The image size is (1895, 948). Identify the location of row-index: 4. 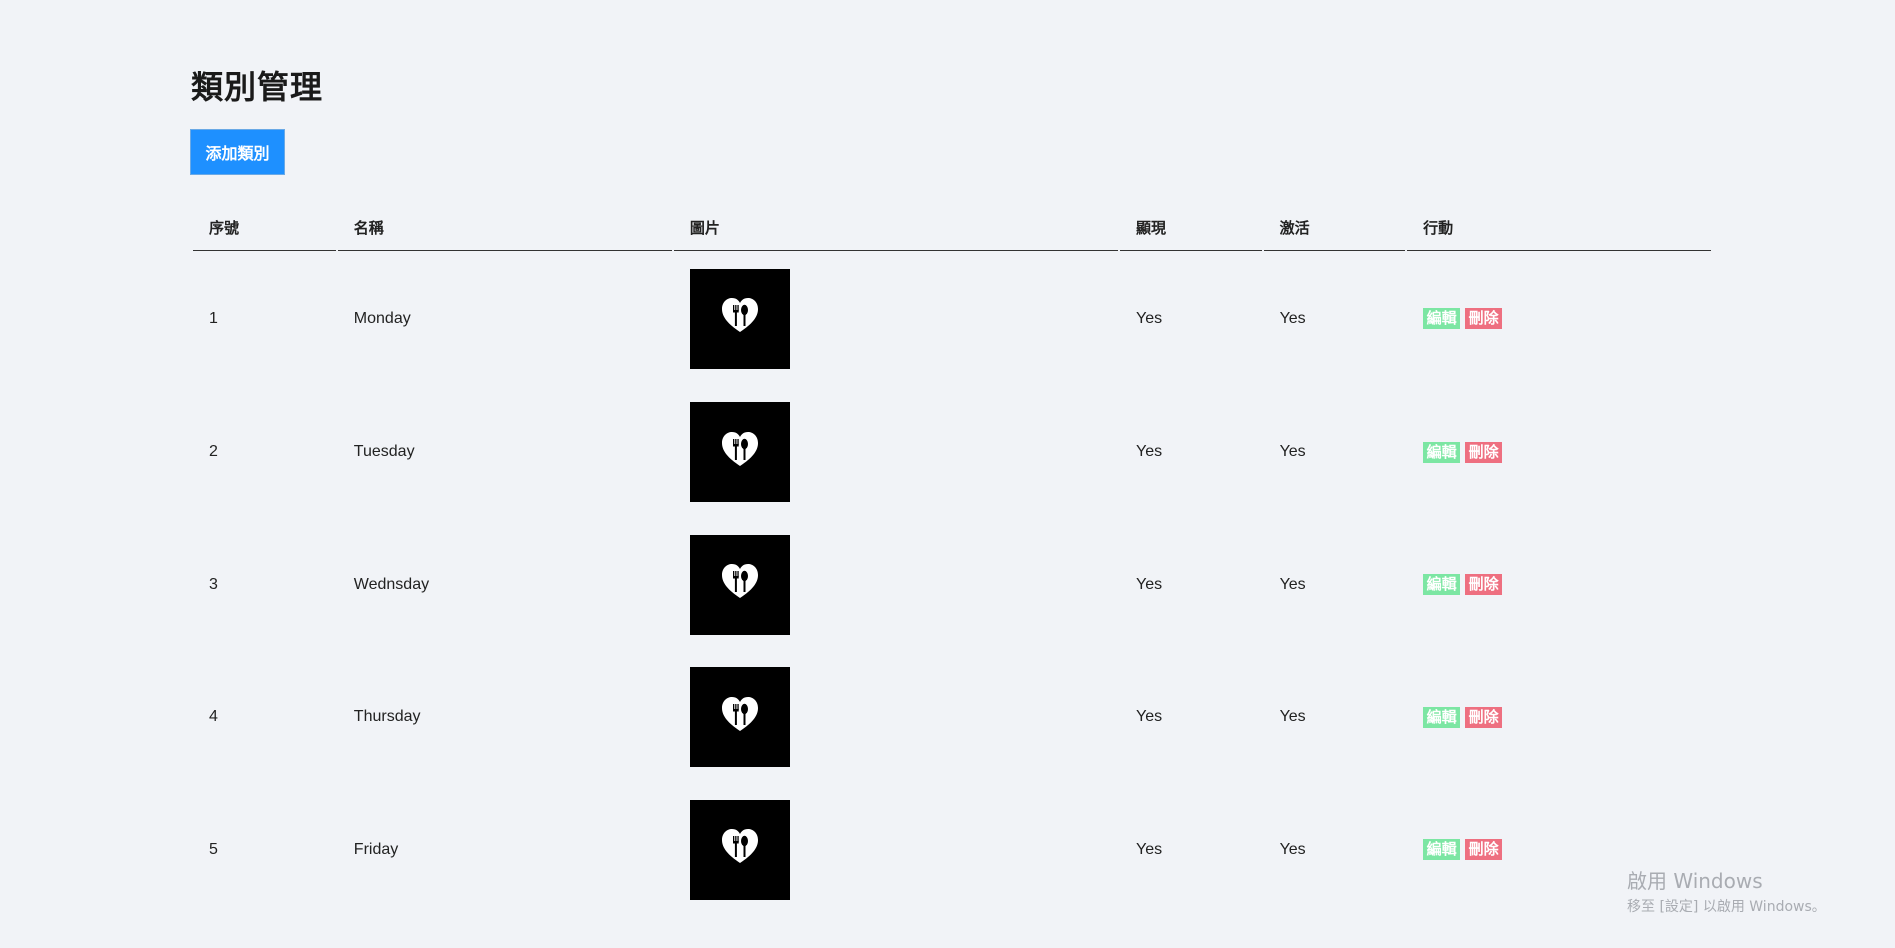
(213, 717).